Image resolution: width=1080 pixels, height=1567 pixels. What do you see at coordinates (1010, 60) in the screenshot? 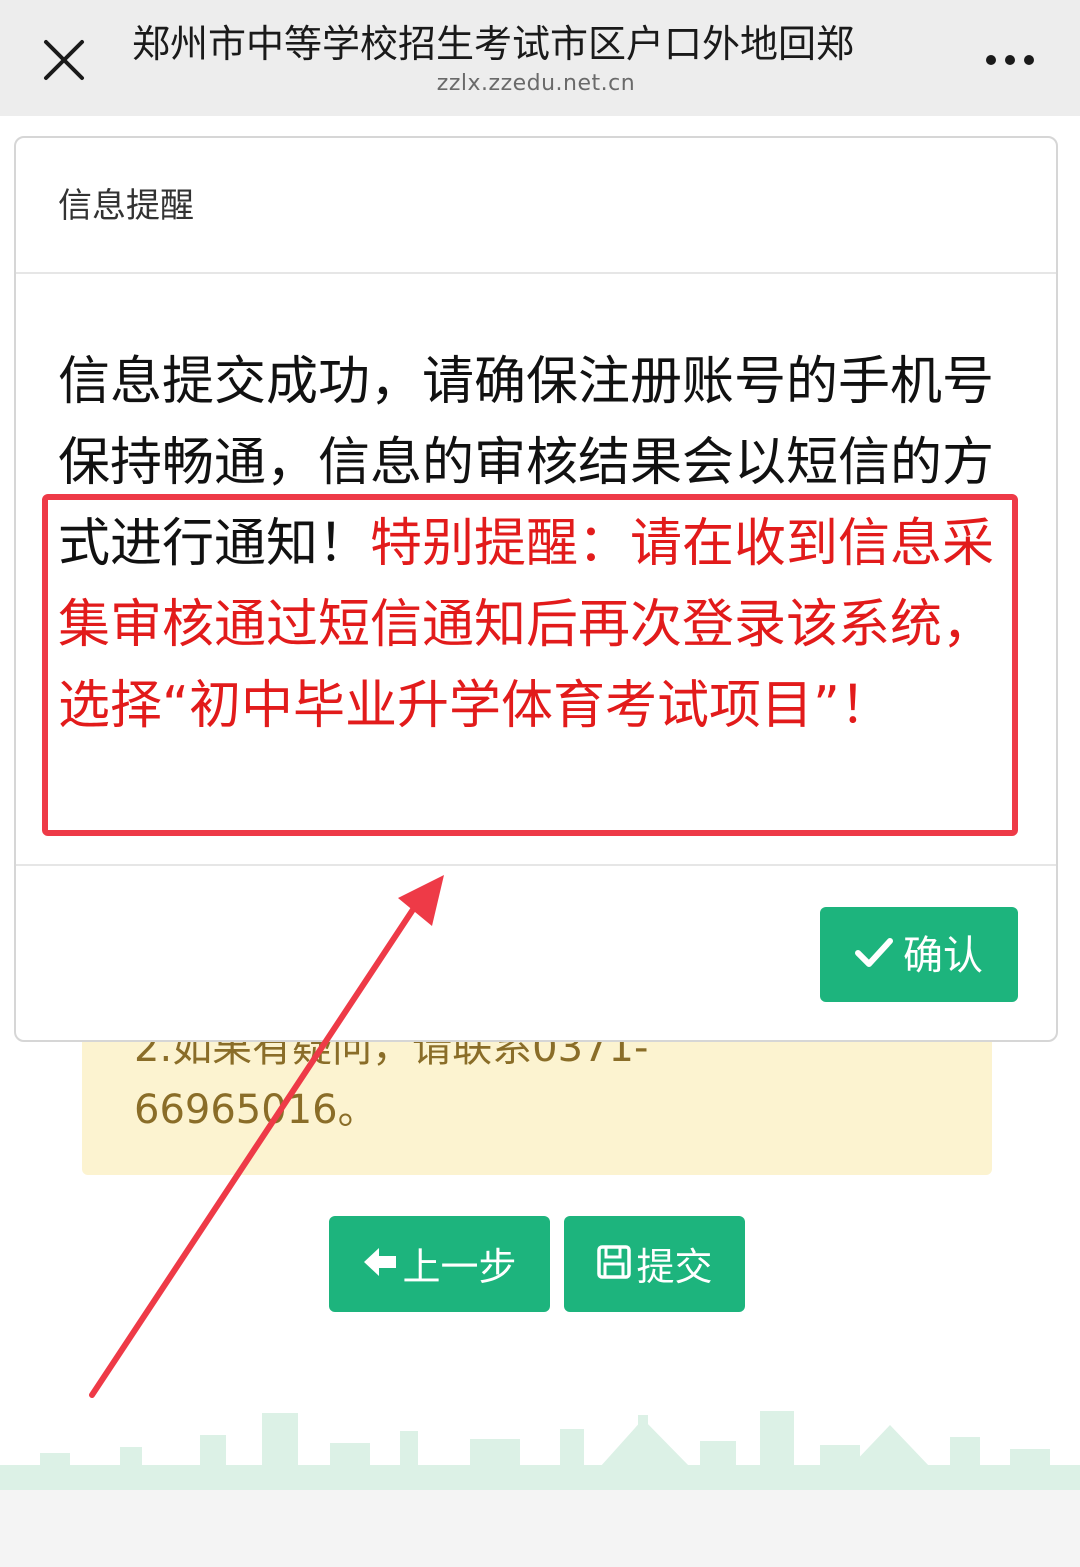
I see `more-icon` at bounding box center [1010, 60].